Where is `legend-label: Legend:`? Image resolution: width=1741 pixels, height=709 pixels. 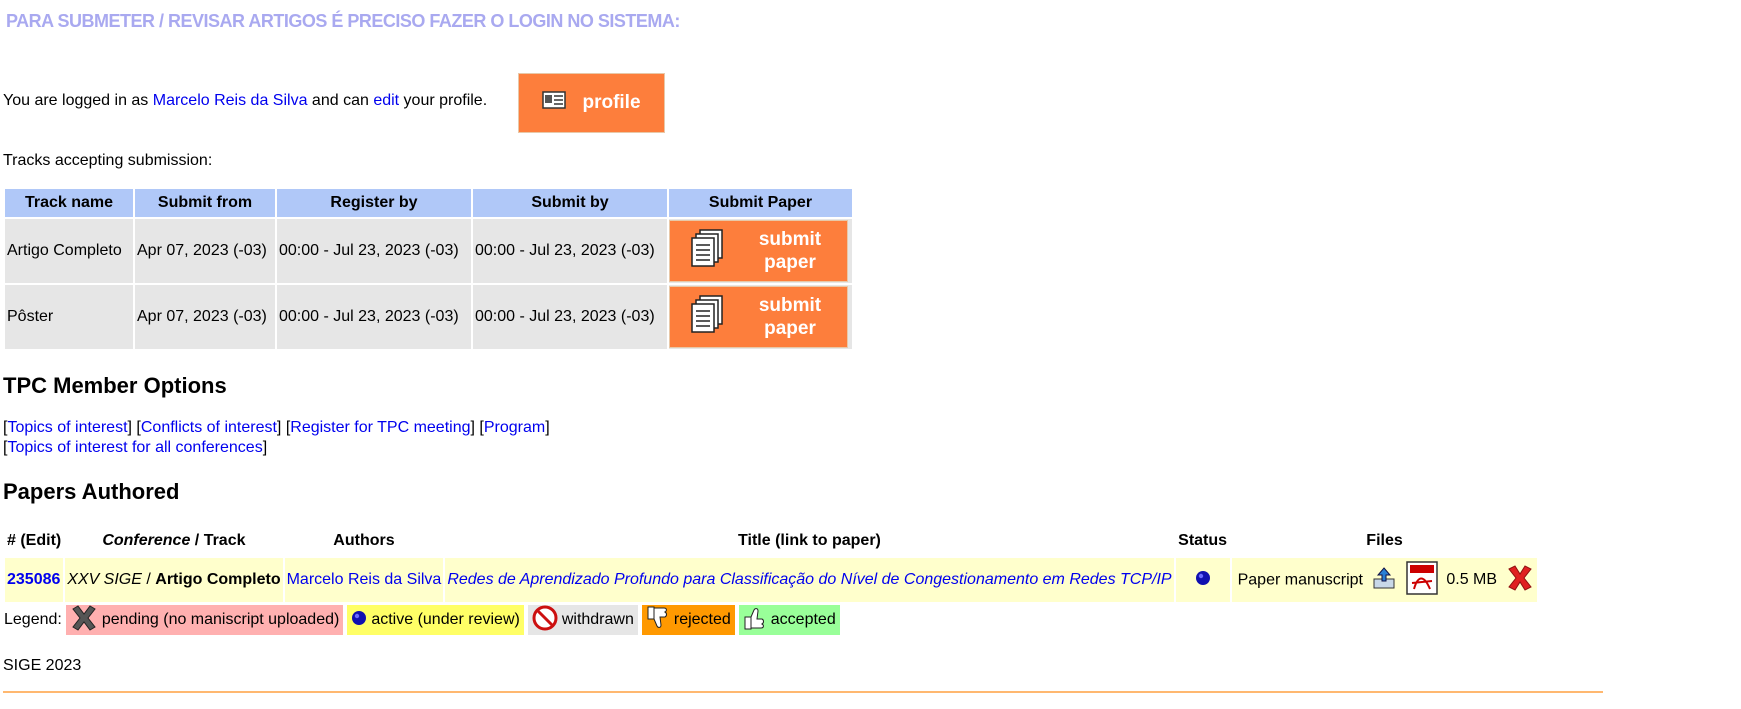 legend-label: Legend: is located at coordinates (33, 619).